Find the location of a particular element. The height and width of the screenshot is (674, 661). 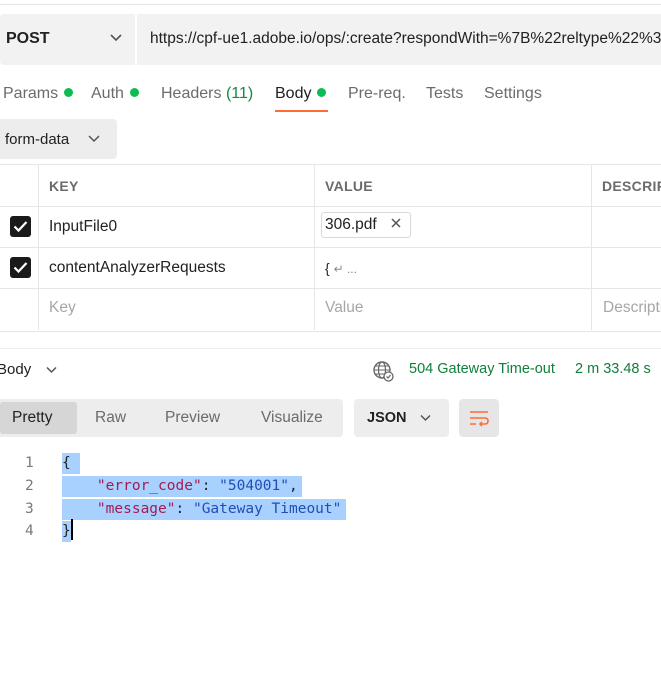

view-preview: Preview is located at coordinates (192, 418).